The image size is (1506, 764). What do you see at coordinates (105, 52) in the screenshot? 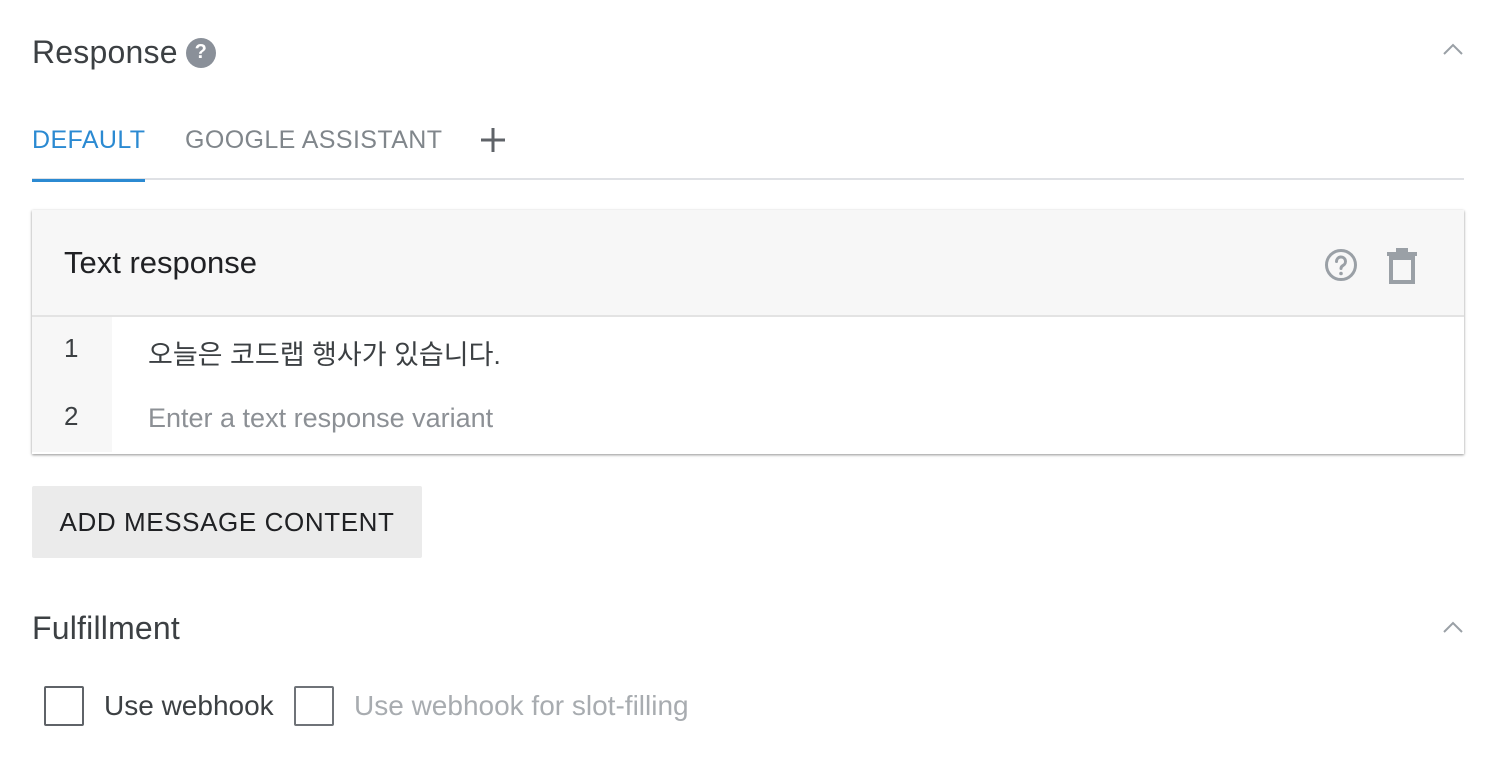
I see `response-title: Response` at bounding box center [105, 52].